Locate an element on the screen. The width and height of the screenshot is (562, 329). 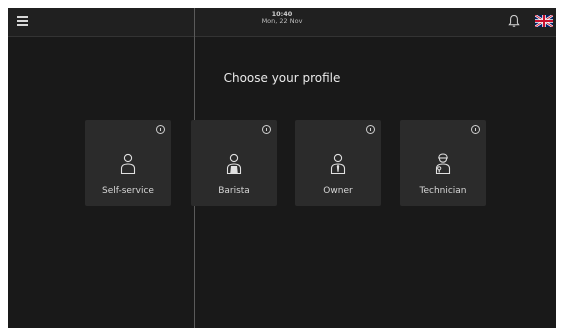
profile-card-owner: Owner is located at coordinates (338, 163).